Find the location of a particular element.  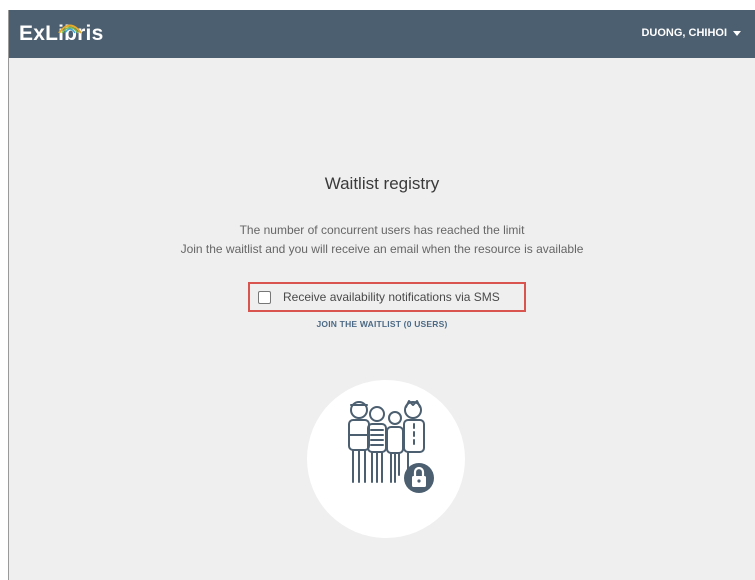

user-menu: DUONG, CHIHOI is located at coordinates (691, 33).